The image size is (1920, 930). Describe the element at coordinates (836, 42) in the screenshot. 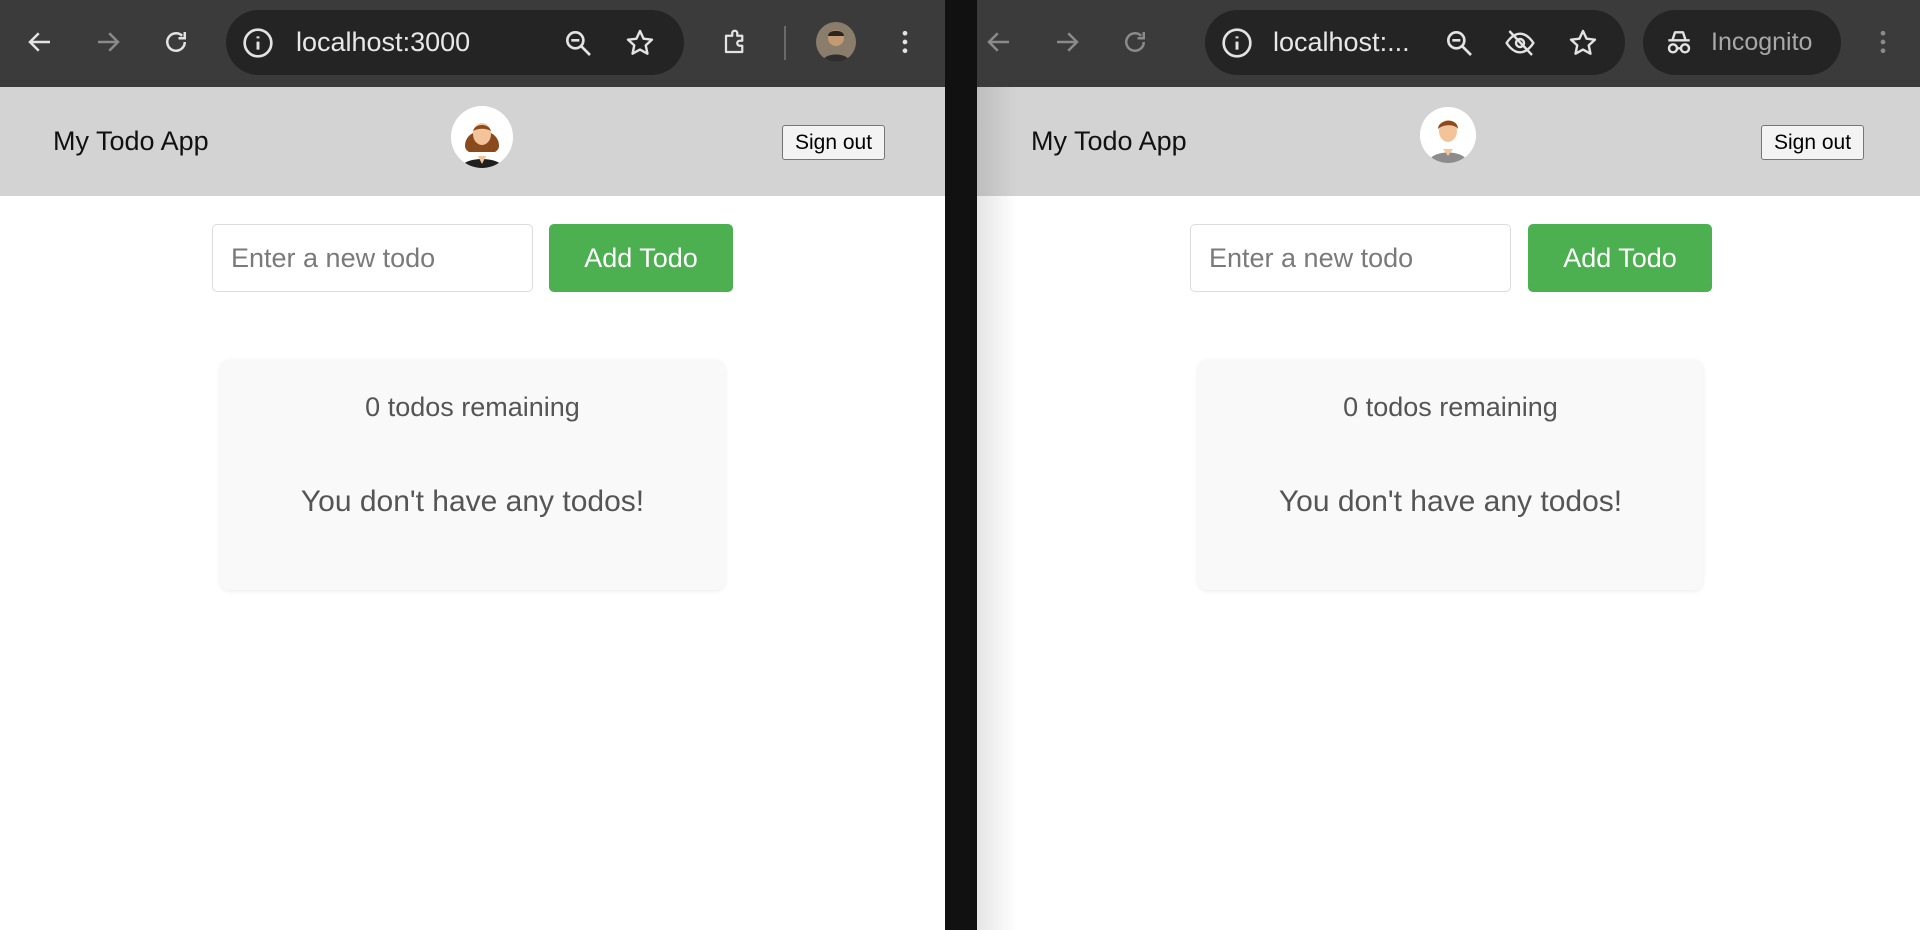

I see `profile-avatar-icon` at that location.